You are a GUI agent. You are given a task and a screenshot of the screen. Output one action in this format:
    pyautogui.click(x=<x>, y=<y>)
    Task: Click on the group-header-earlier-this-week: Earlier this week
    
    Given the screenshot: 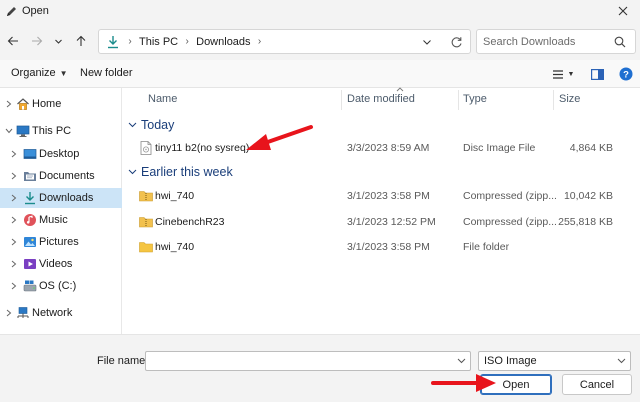 What is the action you would take?
    pyautogui.click(x=180, y=172)
    